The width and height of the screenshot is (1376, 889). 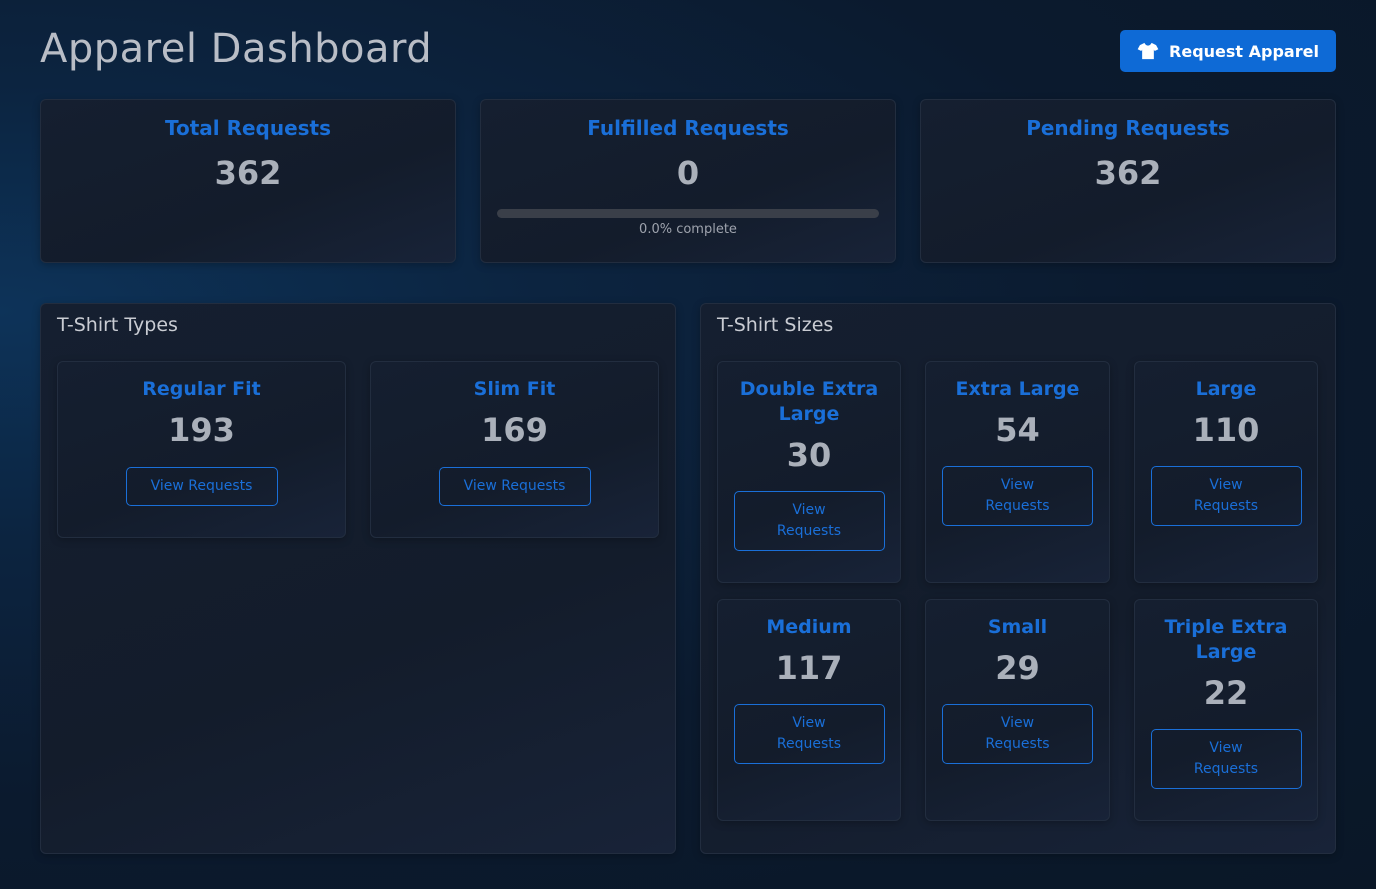 What do you see at coordinates (1244, 51) in the screenshot?
I see `request-apparel-label: Request Apparel` at bounding box center [1244, 51].